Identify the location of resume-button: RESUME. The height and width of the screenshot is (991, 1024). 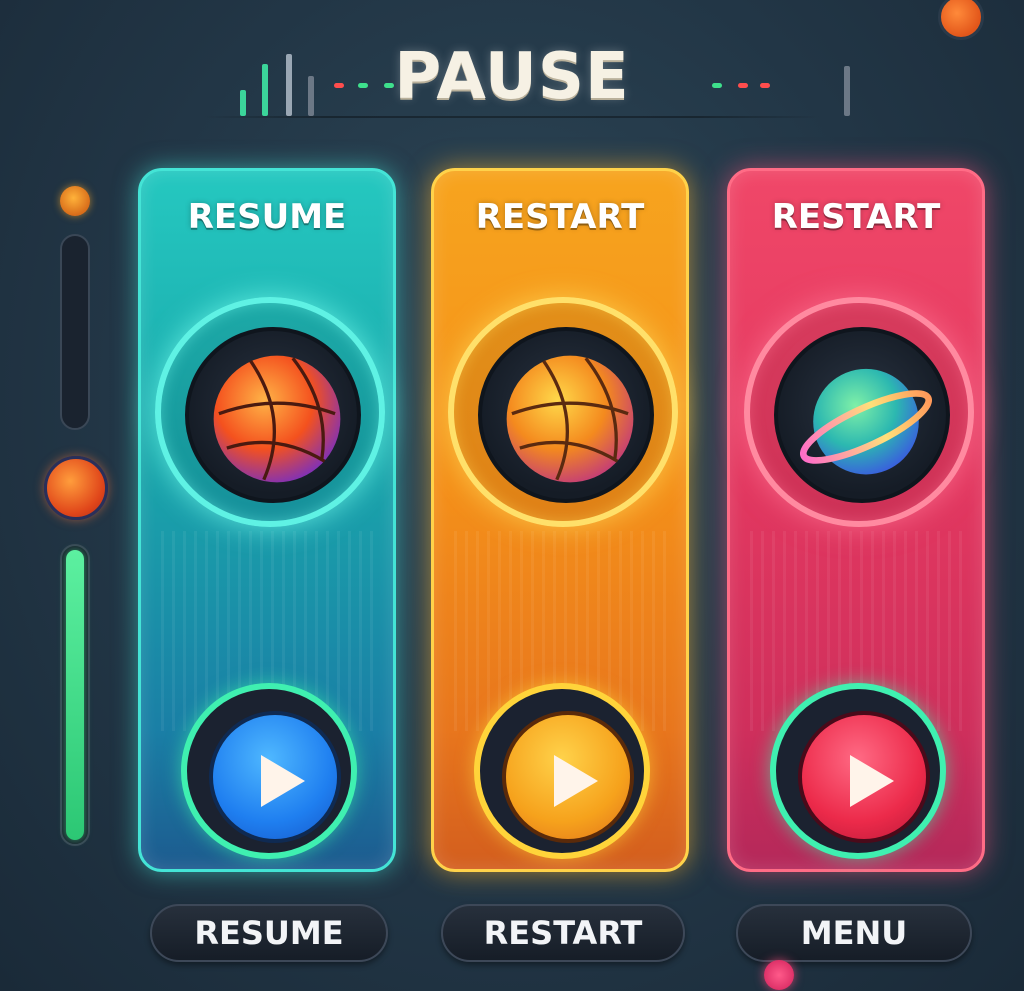
(269, 933).